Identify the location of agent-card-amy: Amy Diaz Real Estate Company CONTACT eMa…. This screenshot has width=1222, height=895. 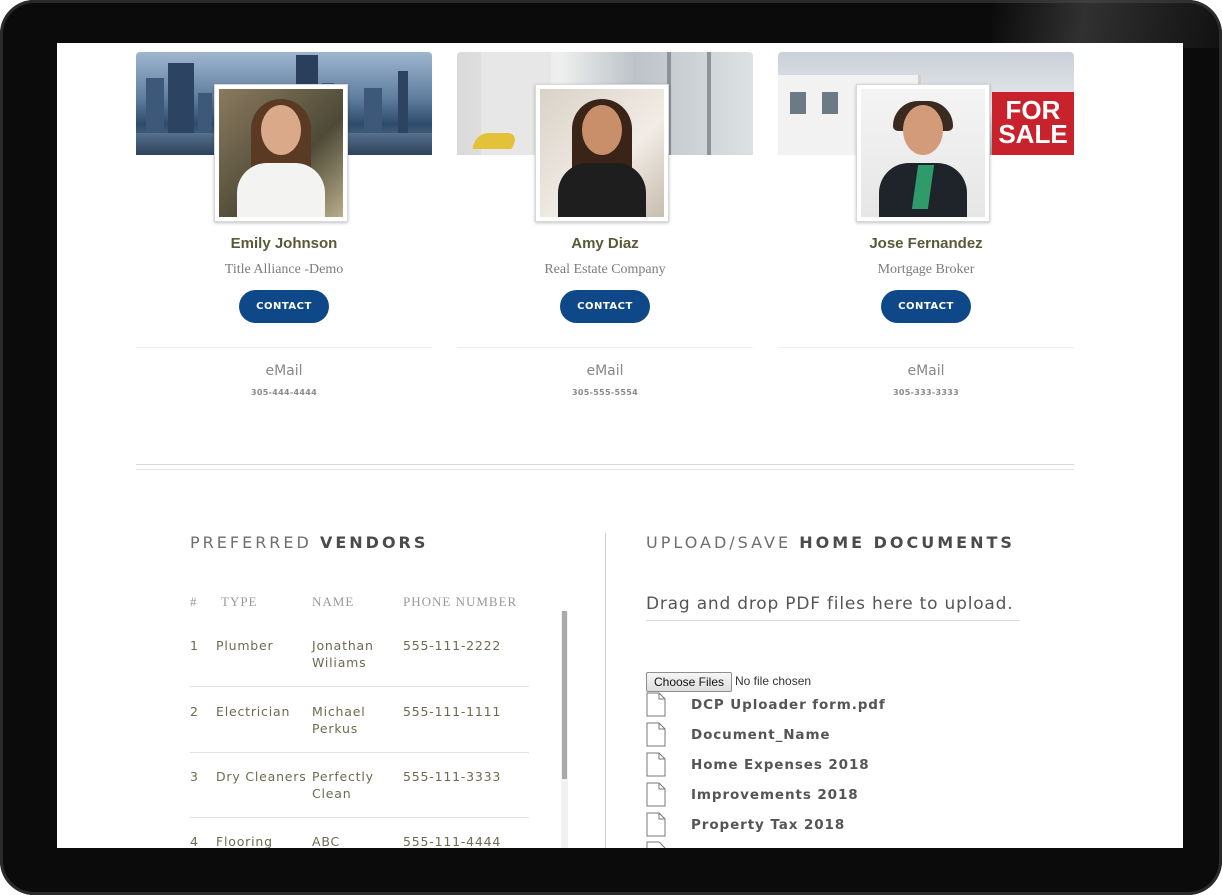
(605, 232).